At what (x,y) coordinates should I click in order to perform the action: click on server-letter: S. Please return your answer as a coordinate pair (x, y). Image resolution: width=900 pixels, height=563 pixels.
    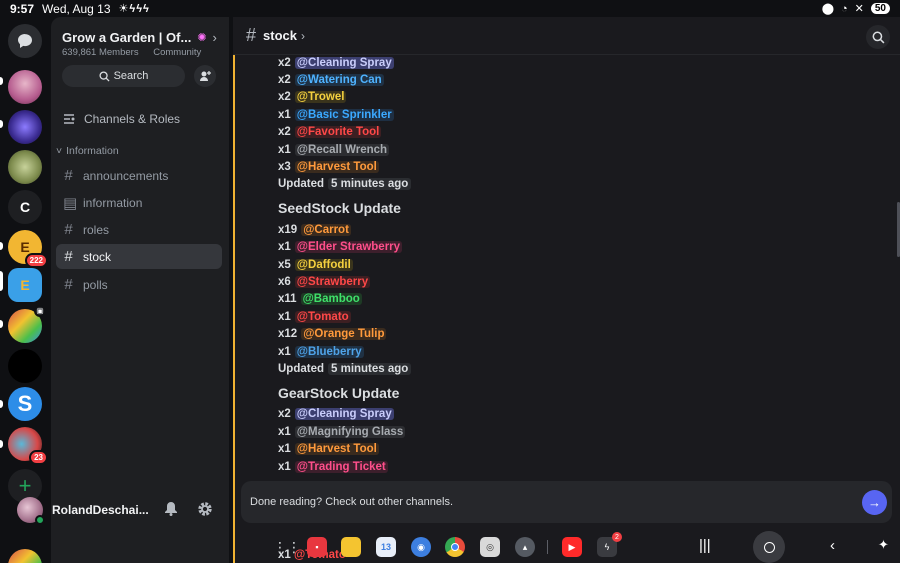
    Looking at the image, I should click on (25, 403).